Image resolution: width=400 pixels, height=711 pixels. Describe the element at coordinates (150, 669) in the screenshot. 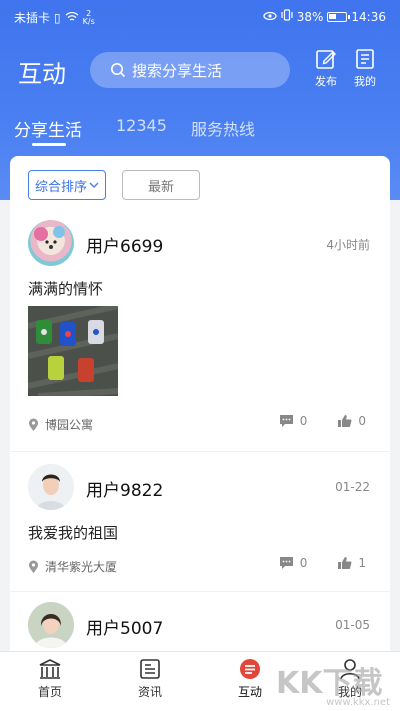

I see `news-icon` at that location.